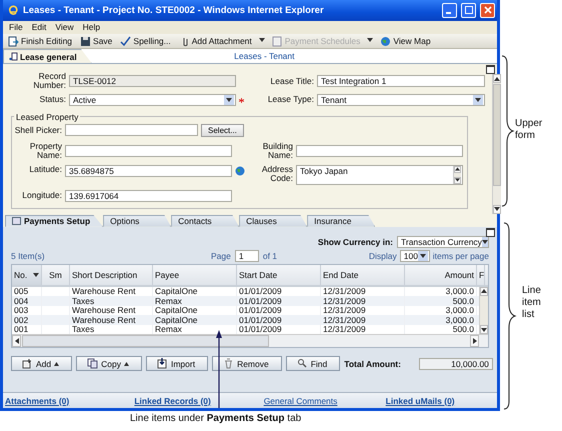 Image resolution: width=562 pixels, height=431 pixels. Describe the element at coordinates (64, 27) in the screenshot. I see `menu-item: View` at that location.